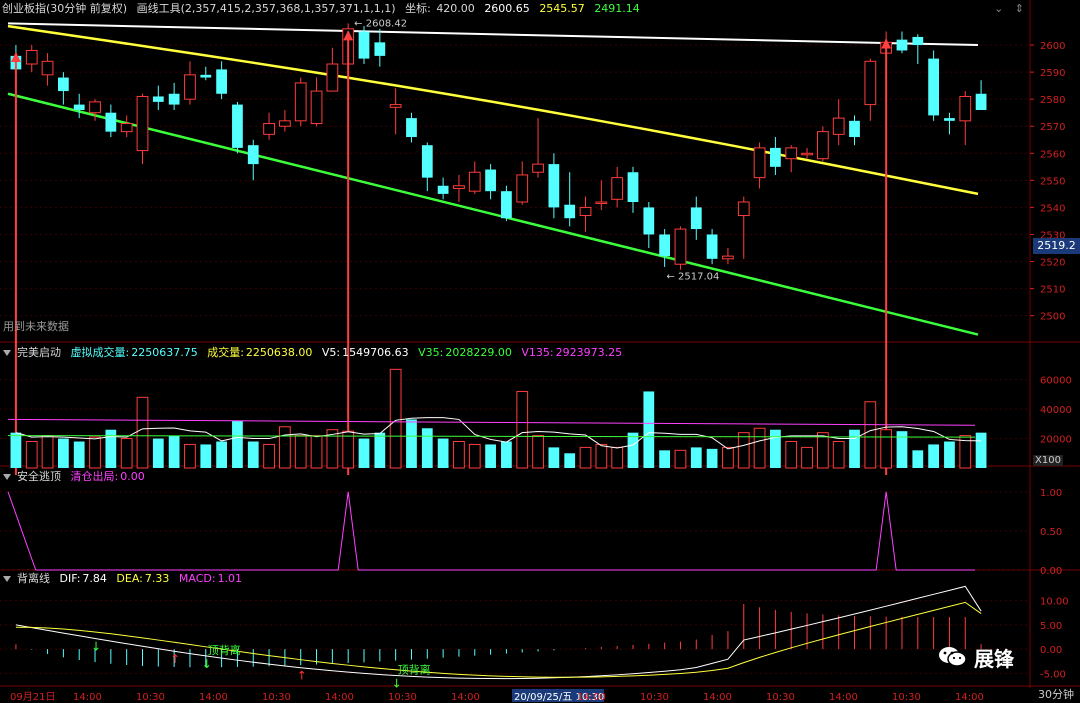 The height and width of the screenshot is (703, 1080). Describe the element at coordinates (1052, 208) in the screenshot. I see `price-tick-label: 2540` at that location.